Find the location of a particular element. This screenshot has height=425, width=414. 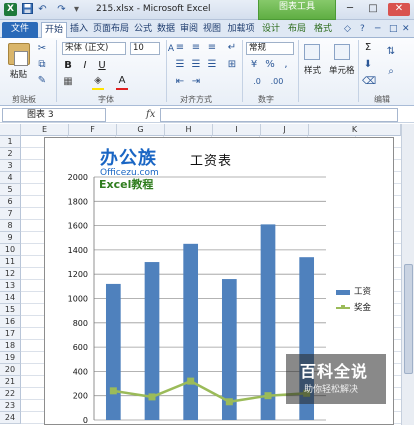

y-tick-label: 1600 is located at coordinates (78, 226).